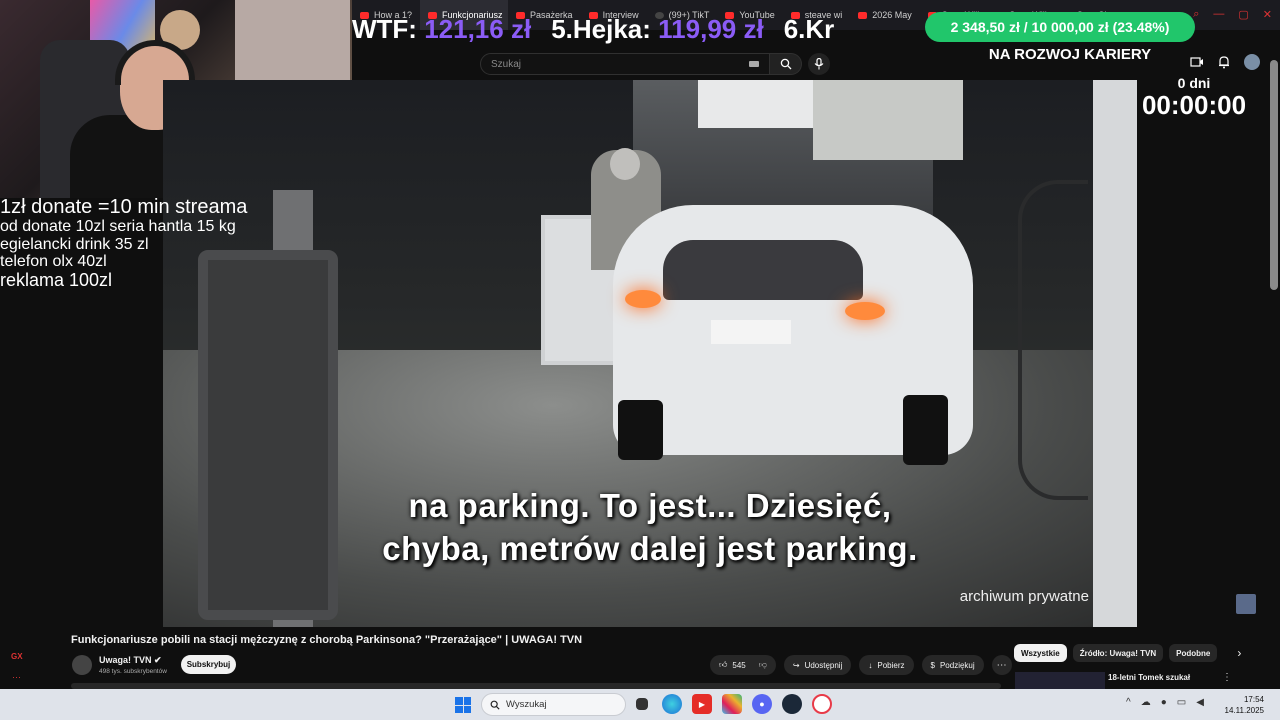 Image resolution: width=1280 pixels, height=720 pixels. What do you see at coordinates (1193, 653) in the screenshot?
I see `chip-similar: Podobne` at bounding box center [1193, 653].